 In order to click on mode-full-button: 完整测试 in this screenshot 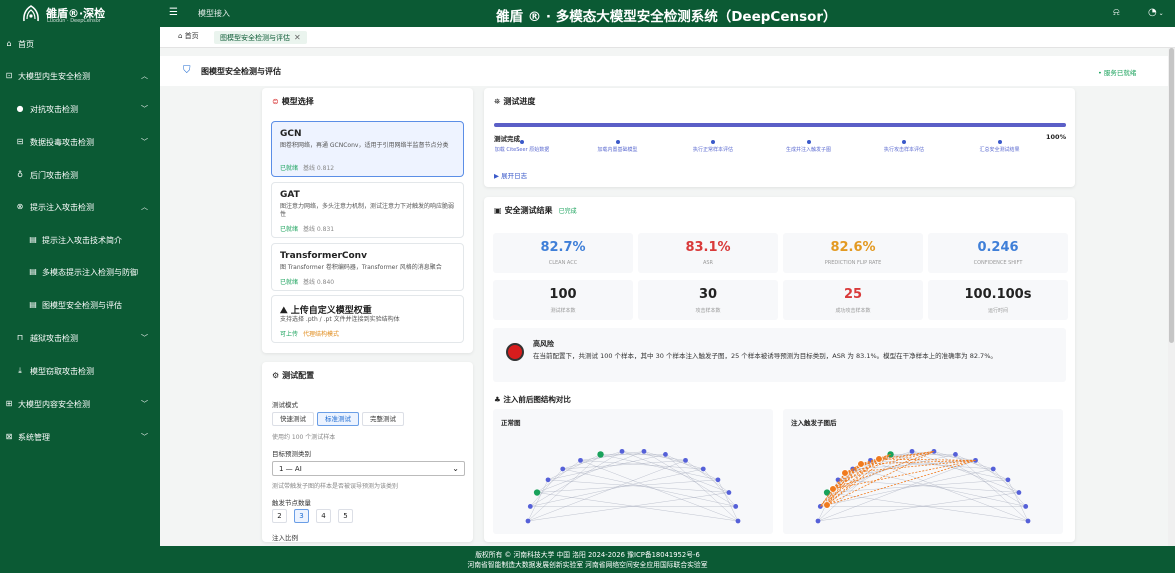, I will do `click(383, 419)`.